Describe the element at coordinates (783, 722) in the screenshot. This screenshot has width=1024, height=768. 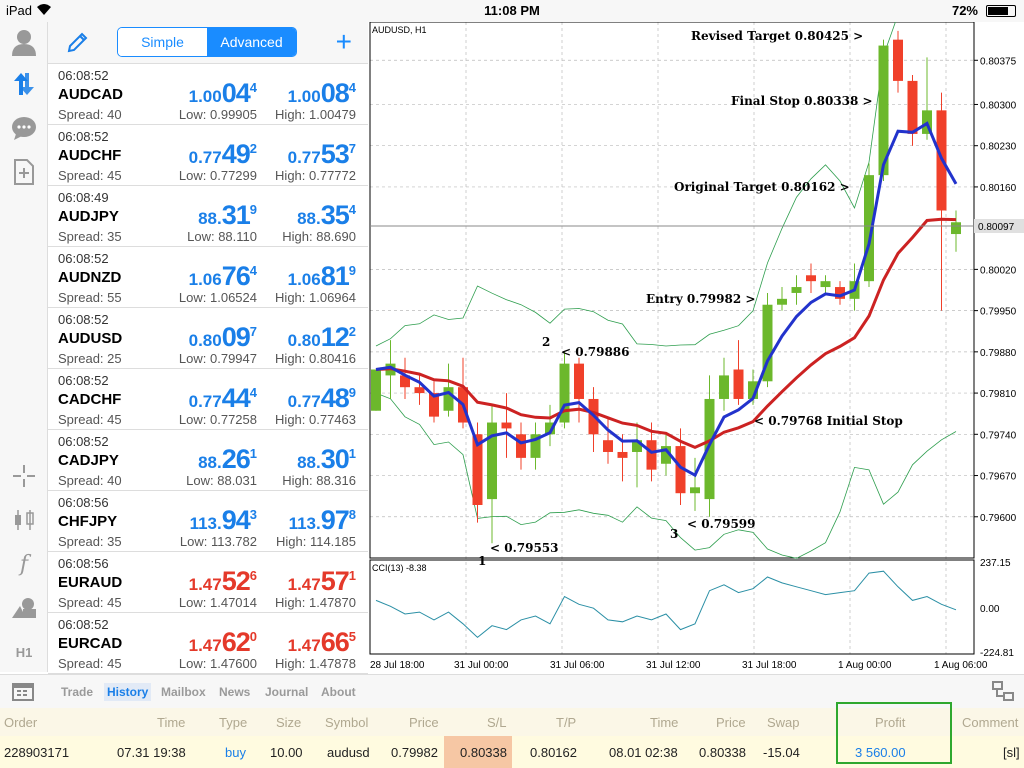
I see `col-swap: Swap` at that location.